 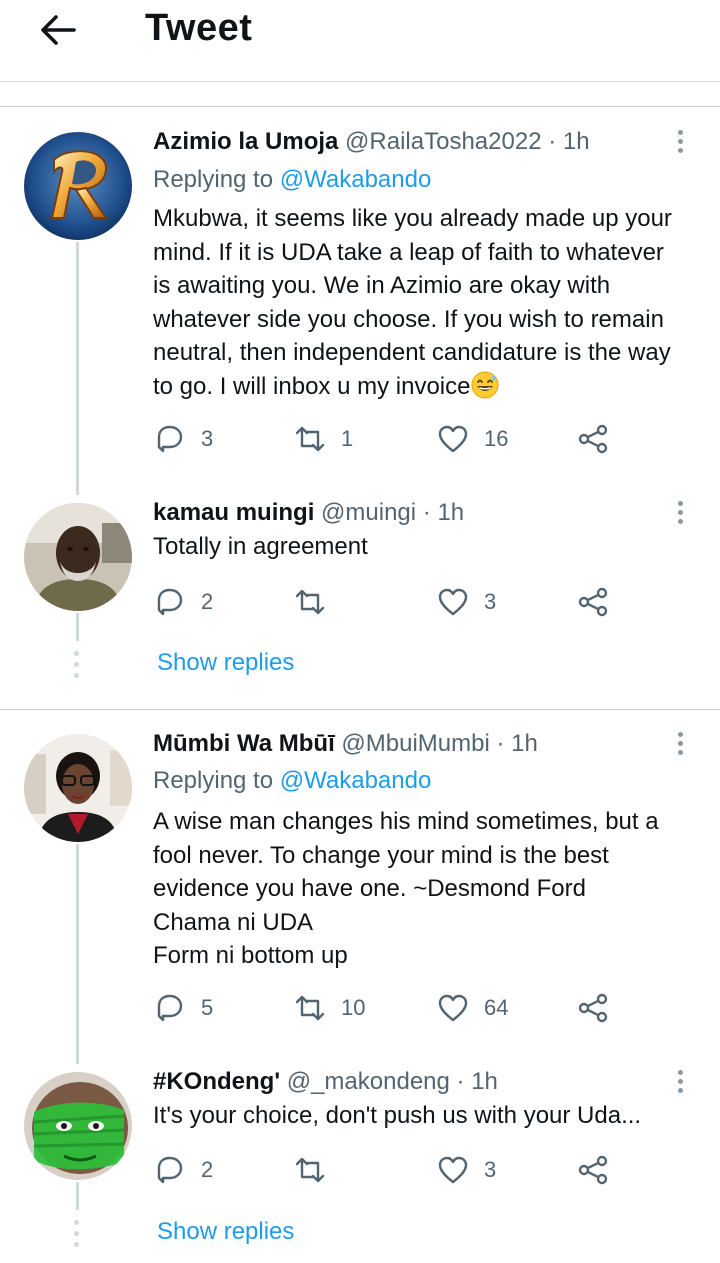 I want to click on like-count: 16, so click(x=496, y=438).